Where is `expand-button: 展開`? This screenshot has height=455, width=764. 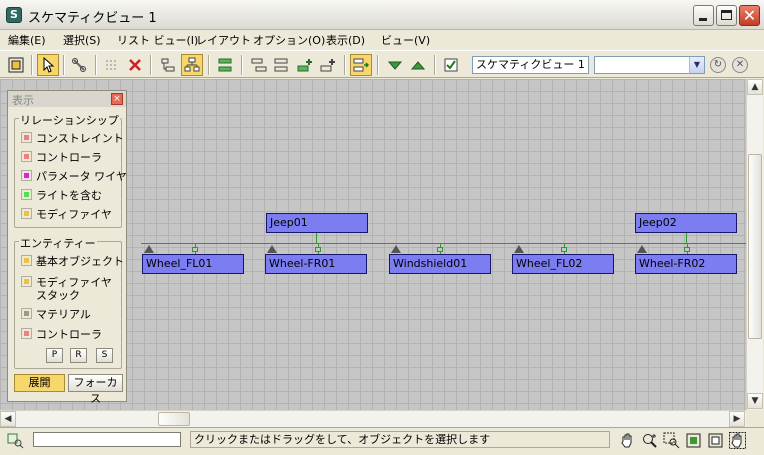
expand-button: 展開 is located at coordinates (39, 383).